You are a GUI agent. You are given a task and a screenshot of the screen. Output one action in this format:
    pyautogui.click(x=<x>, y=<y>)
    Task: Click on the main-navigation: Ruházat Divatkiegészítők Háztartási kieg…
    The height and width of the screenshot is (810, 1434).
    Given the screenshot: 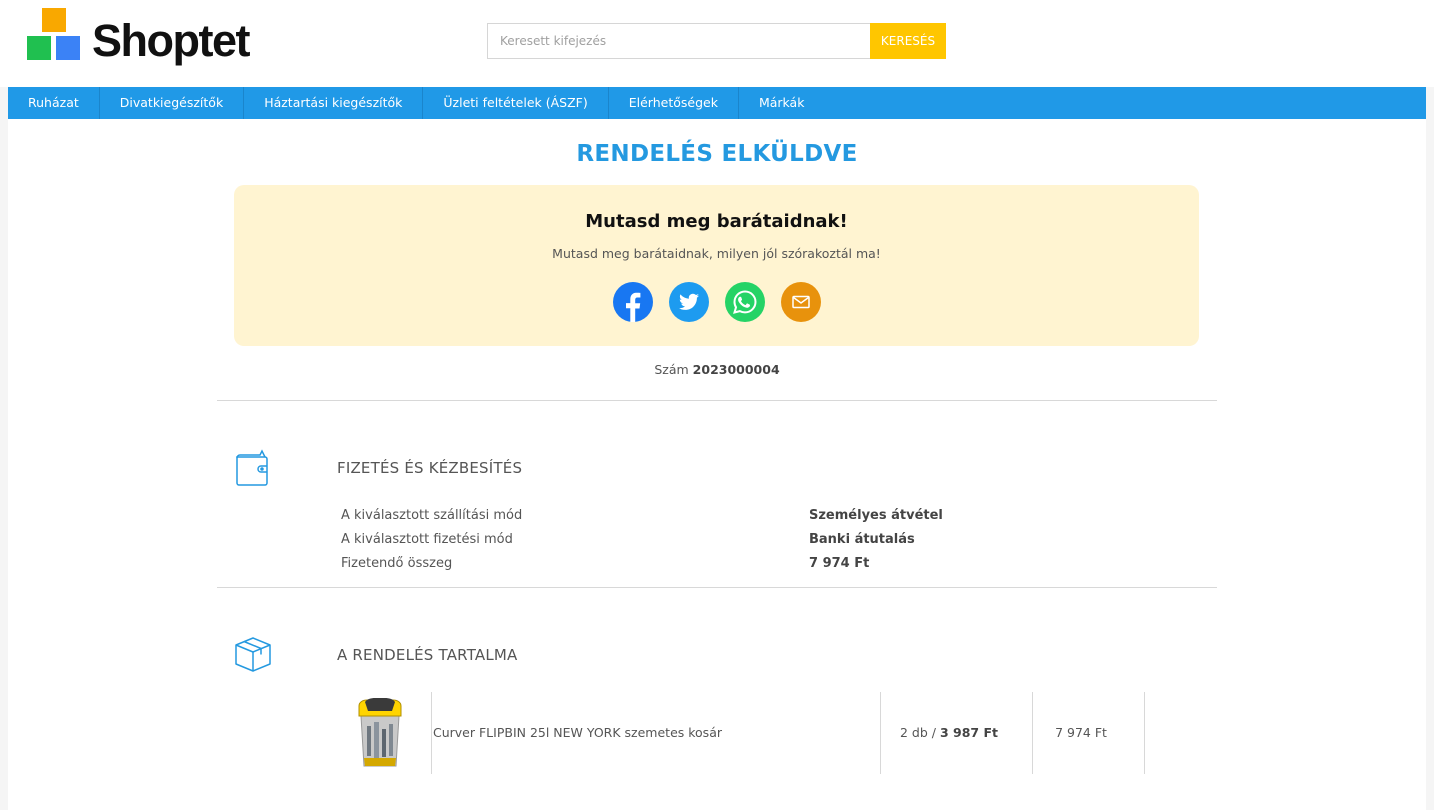 What is the action you would take?
    pyautogui.click(x=717, y=103)
    